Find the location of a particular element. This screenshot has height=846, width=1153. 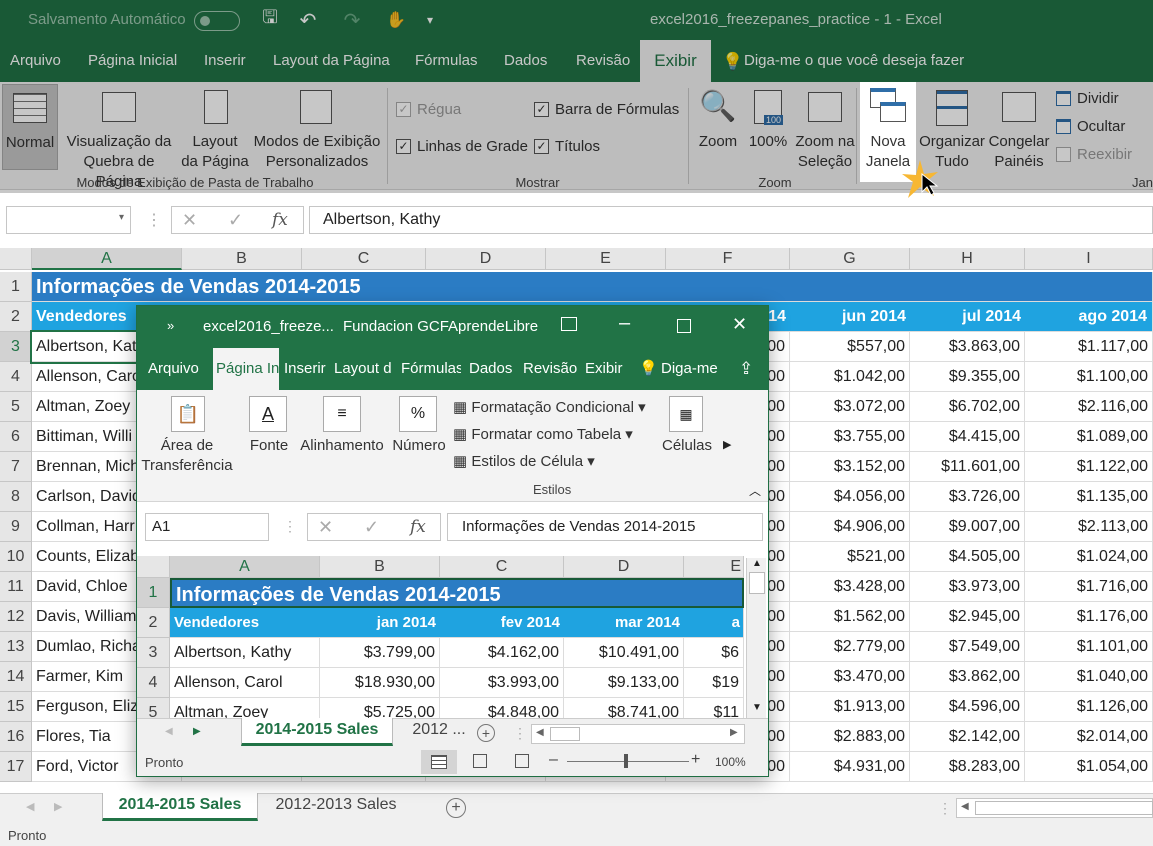

data-cell: $1.024,00 is located at coordinates (1089, 557).